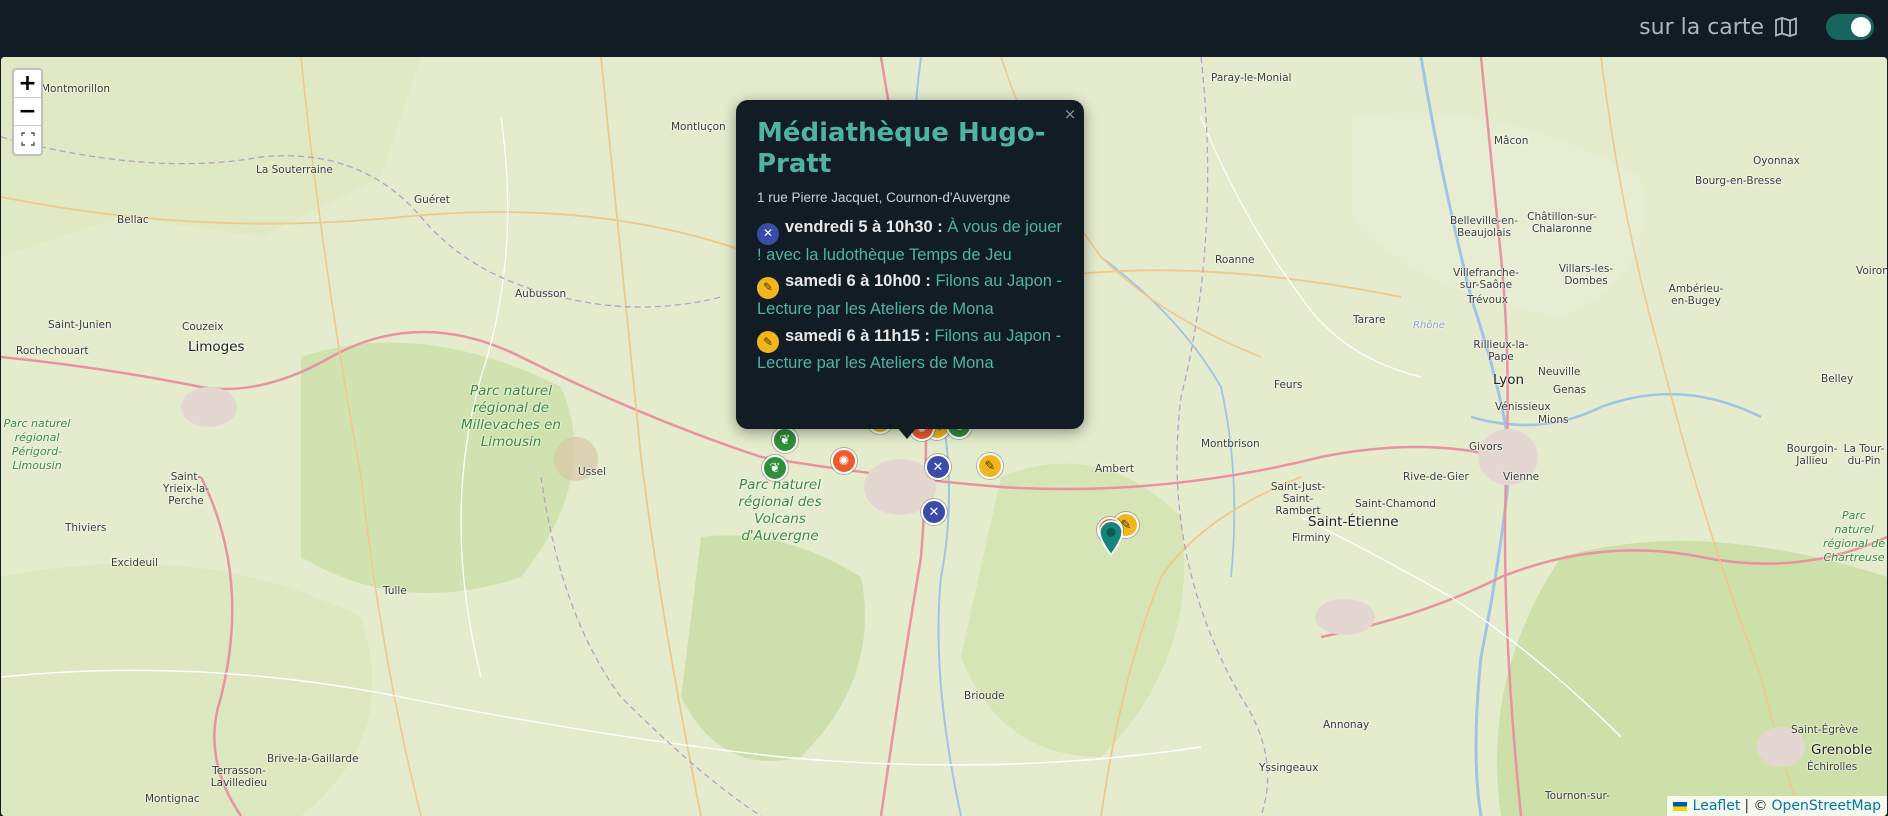 The width and height of the screenshot is (1888, 816). I want to click on switch-knob, so click(1861, 27).